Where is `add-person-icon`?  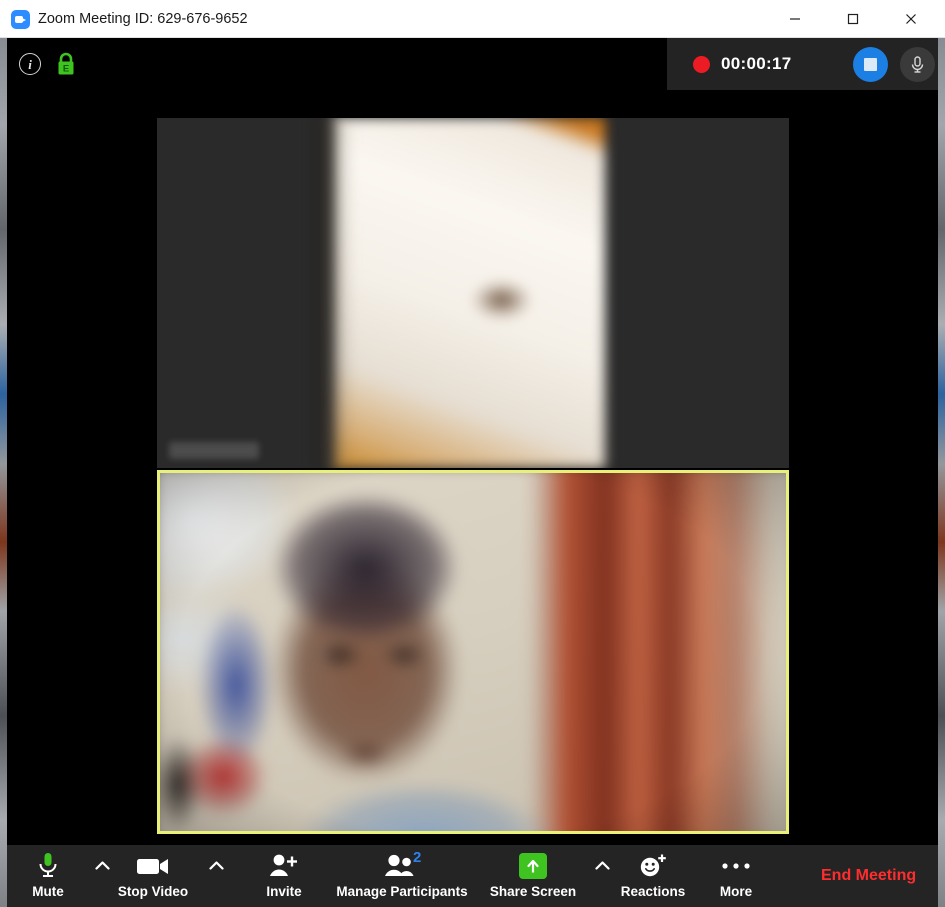
add-person-icon is located at coordinates (284, 866).